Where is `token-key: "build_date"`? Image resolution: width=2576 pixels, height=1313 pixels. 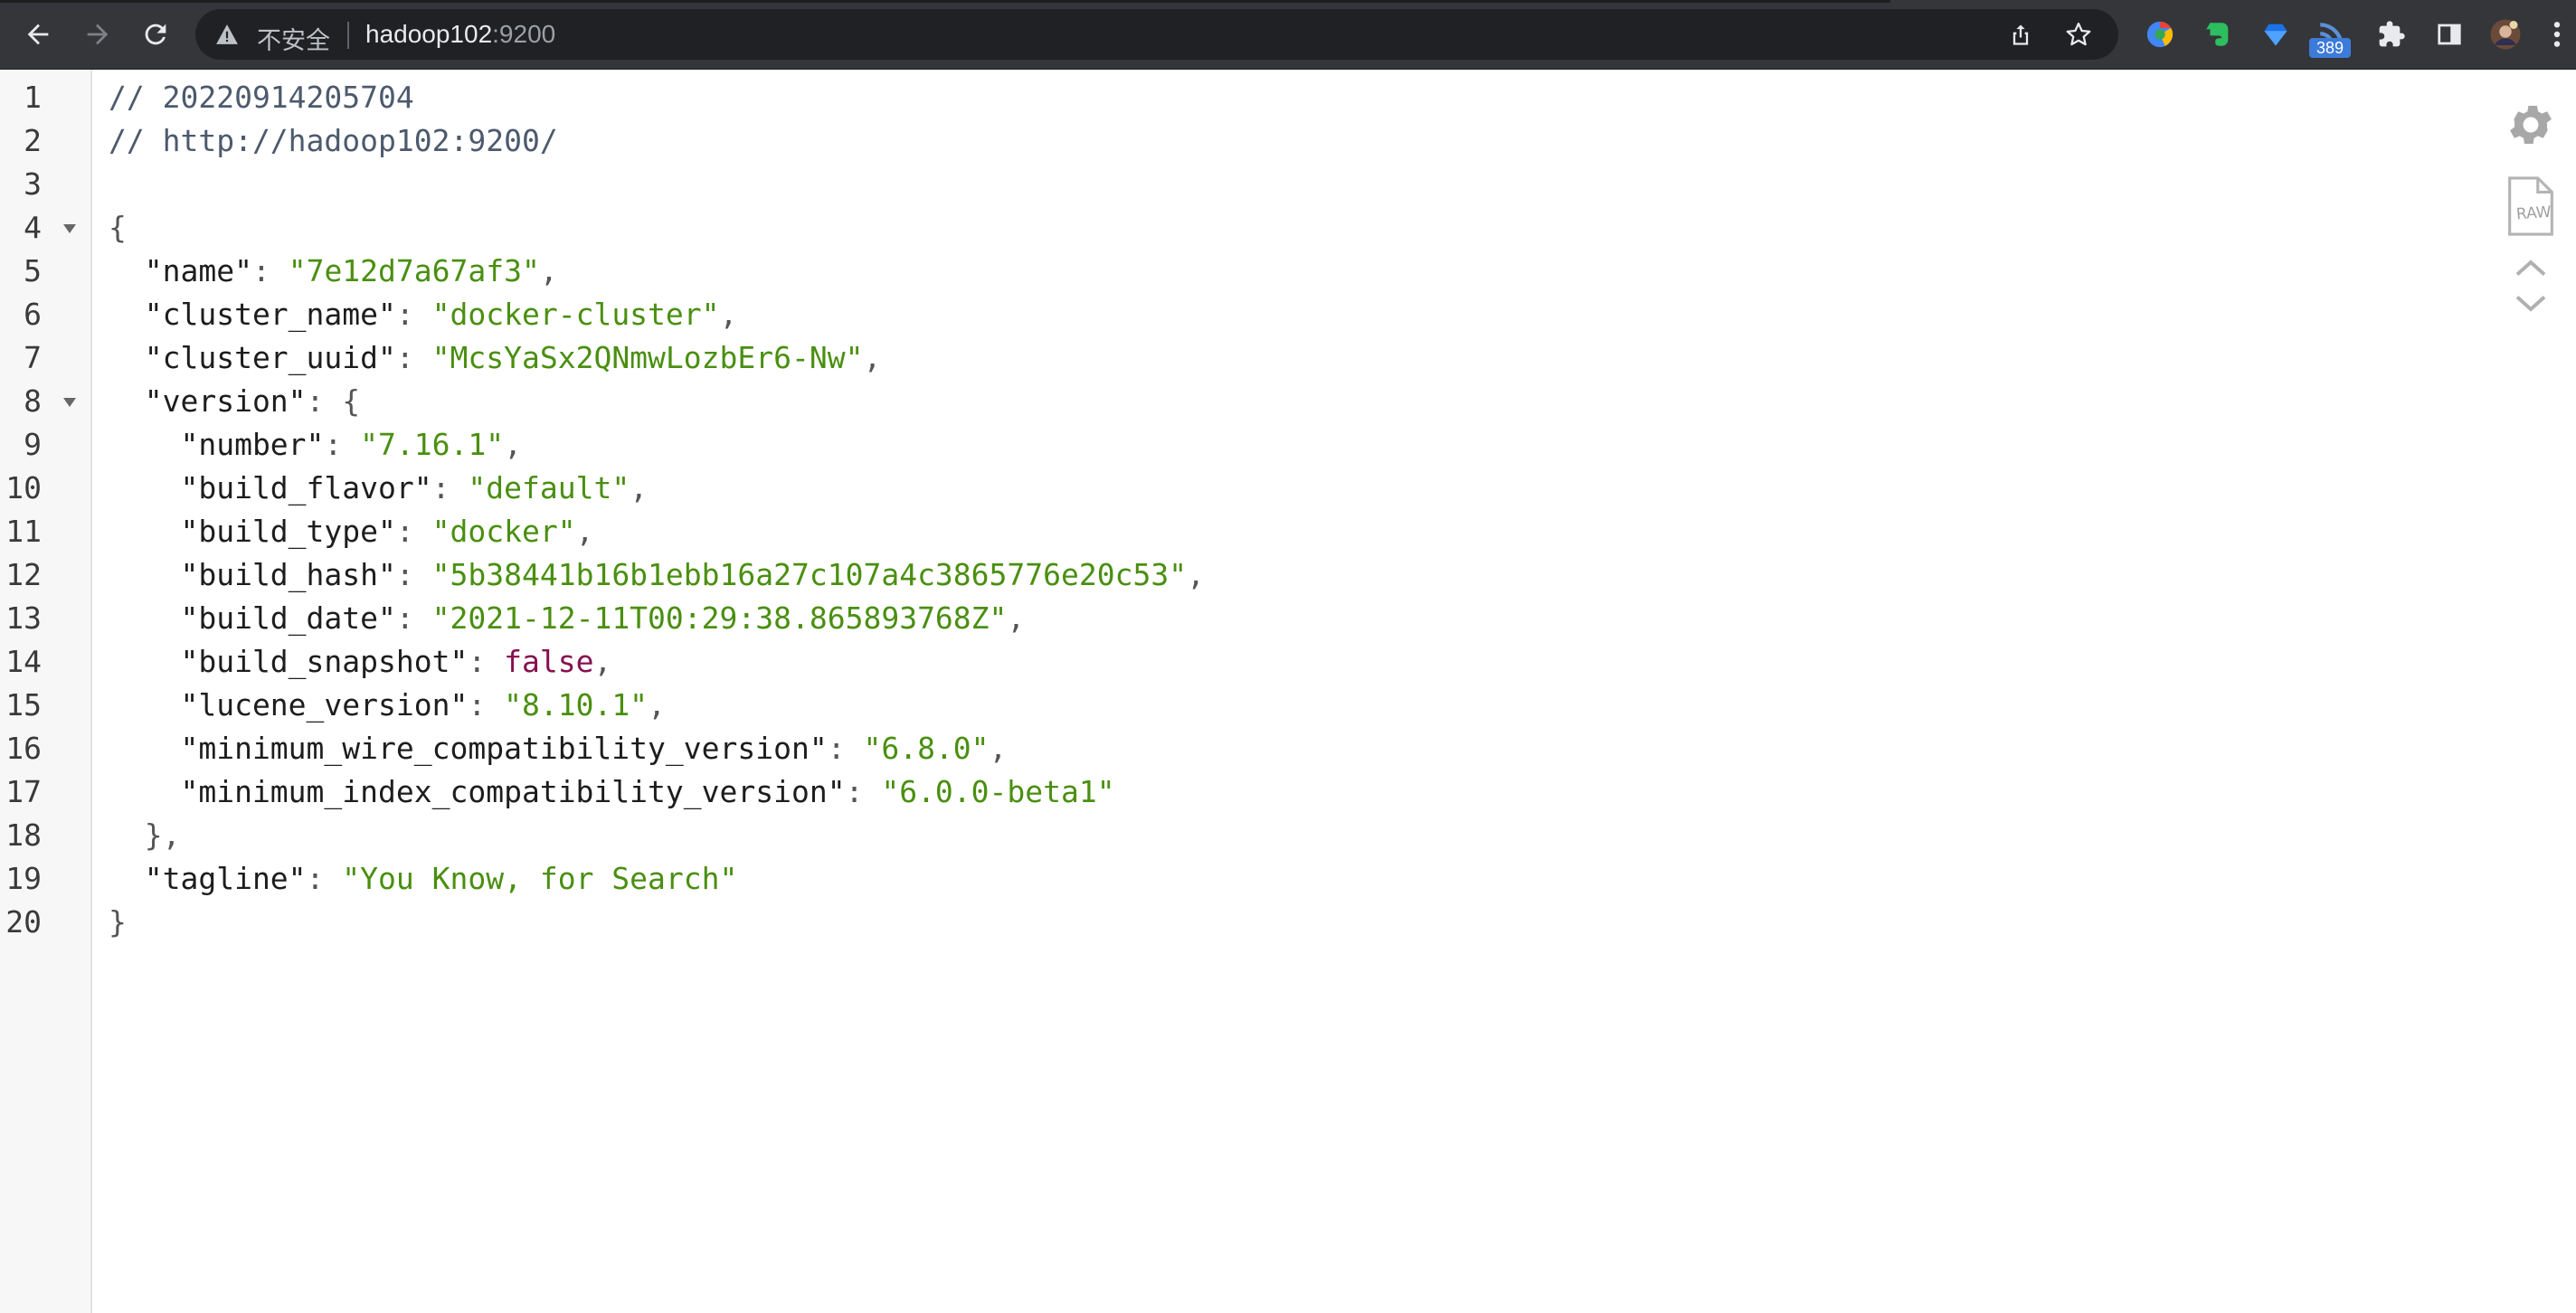 token-key: "build_date" is located at coordinates (252, 618).